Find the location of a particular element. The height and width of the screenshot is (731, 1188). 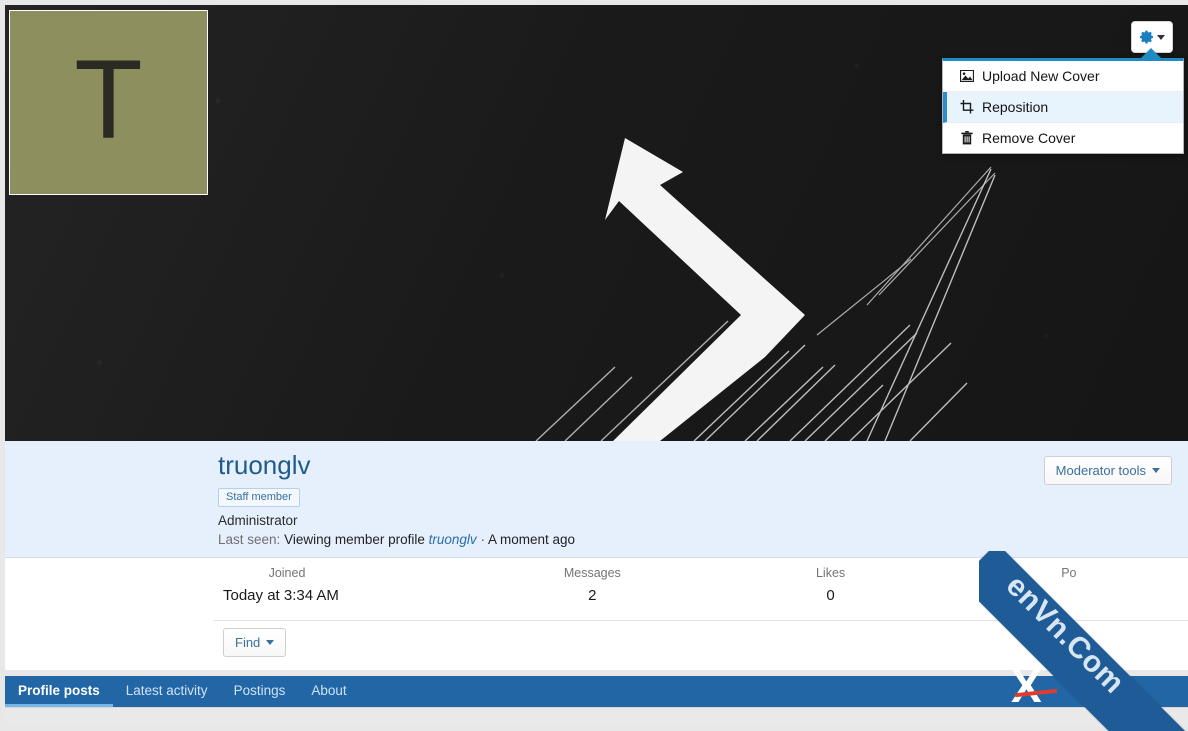

trash-icon is located at coordinates (966, 138).